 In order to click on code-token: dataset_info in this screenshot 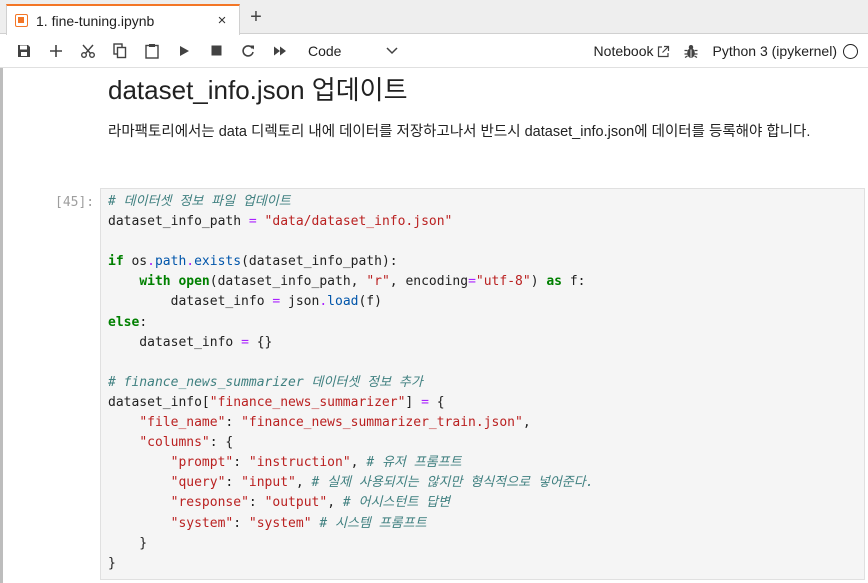, I will do `click(175, 342)`.